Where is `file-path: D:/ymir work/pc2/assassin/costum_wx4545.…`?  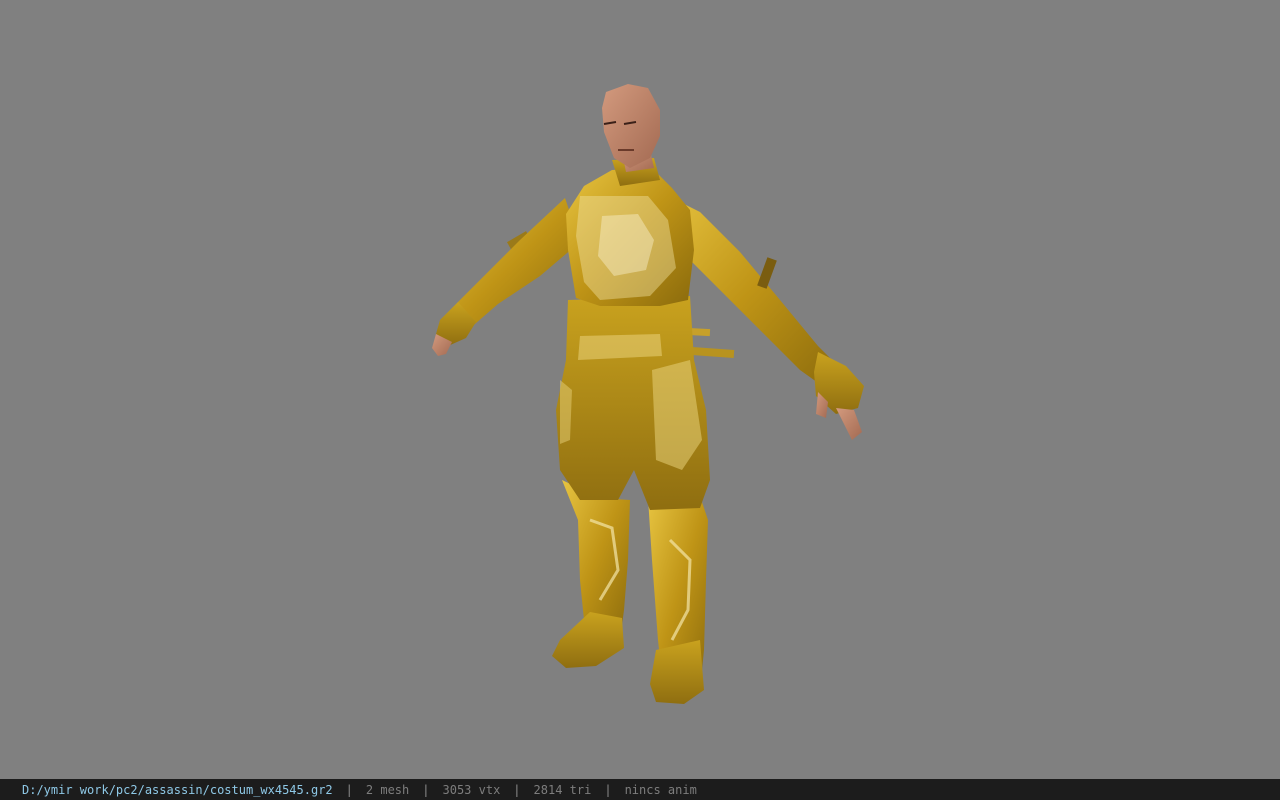
file-path: D:/ymir work/pc2/assassin/costum_wx4545.… is located at coordinates (177, 789).